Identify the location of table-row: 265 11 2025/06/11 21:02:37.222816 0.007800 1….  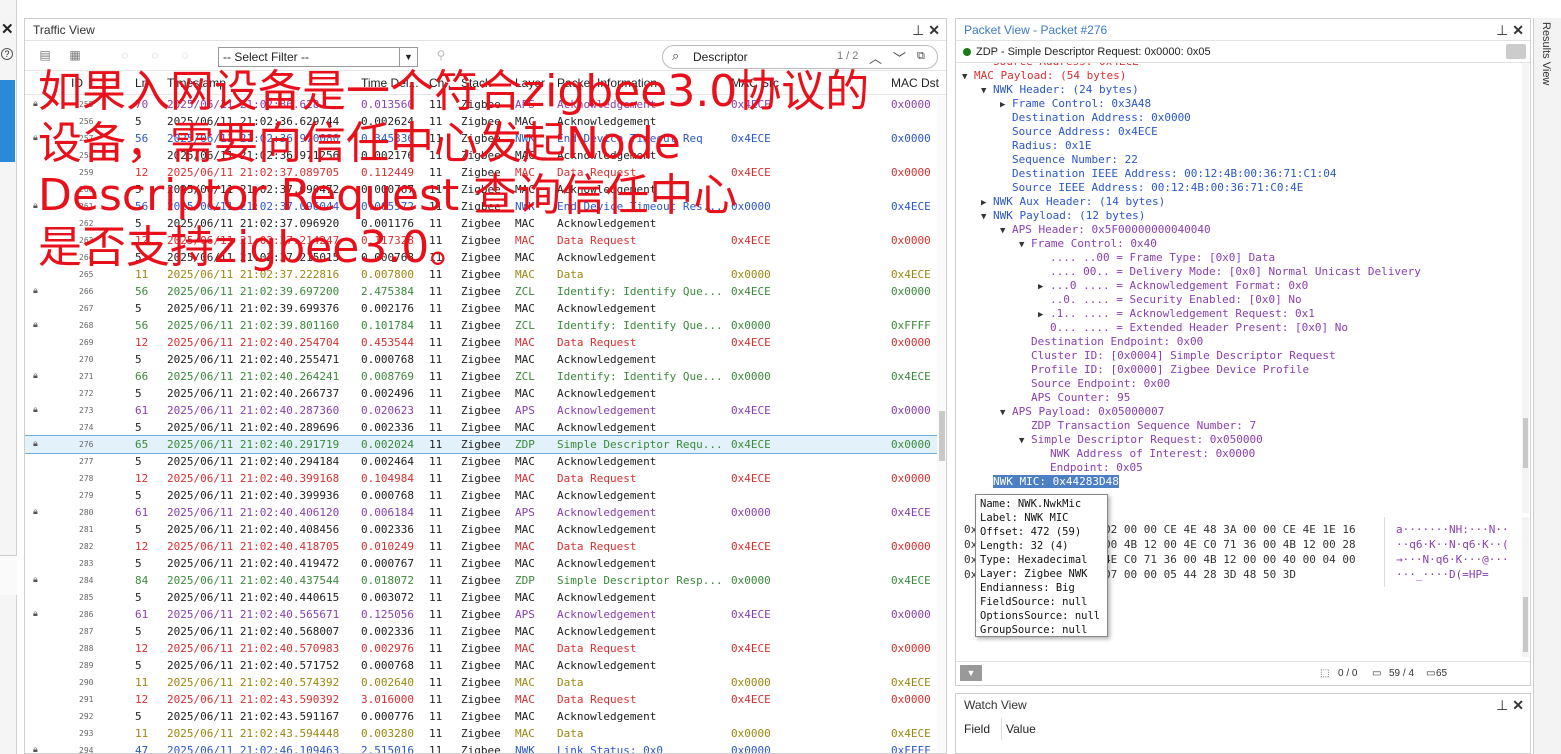
(485, 274).